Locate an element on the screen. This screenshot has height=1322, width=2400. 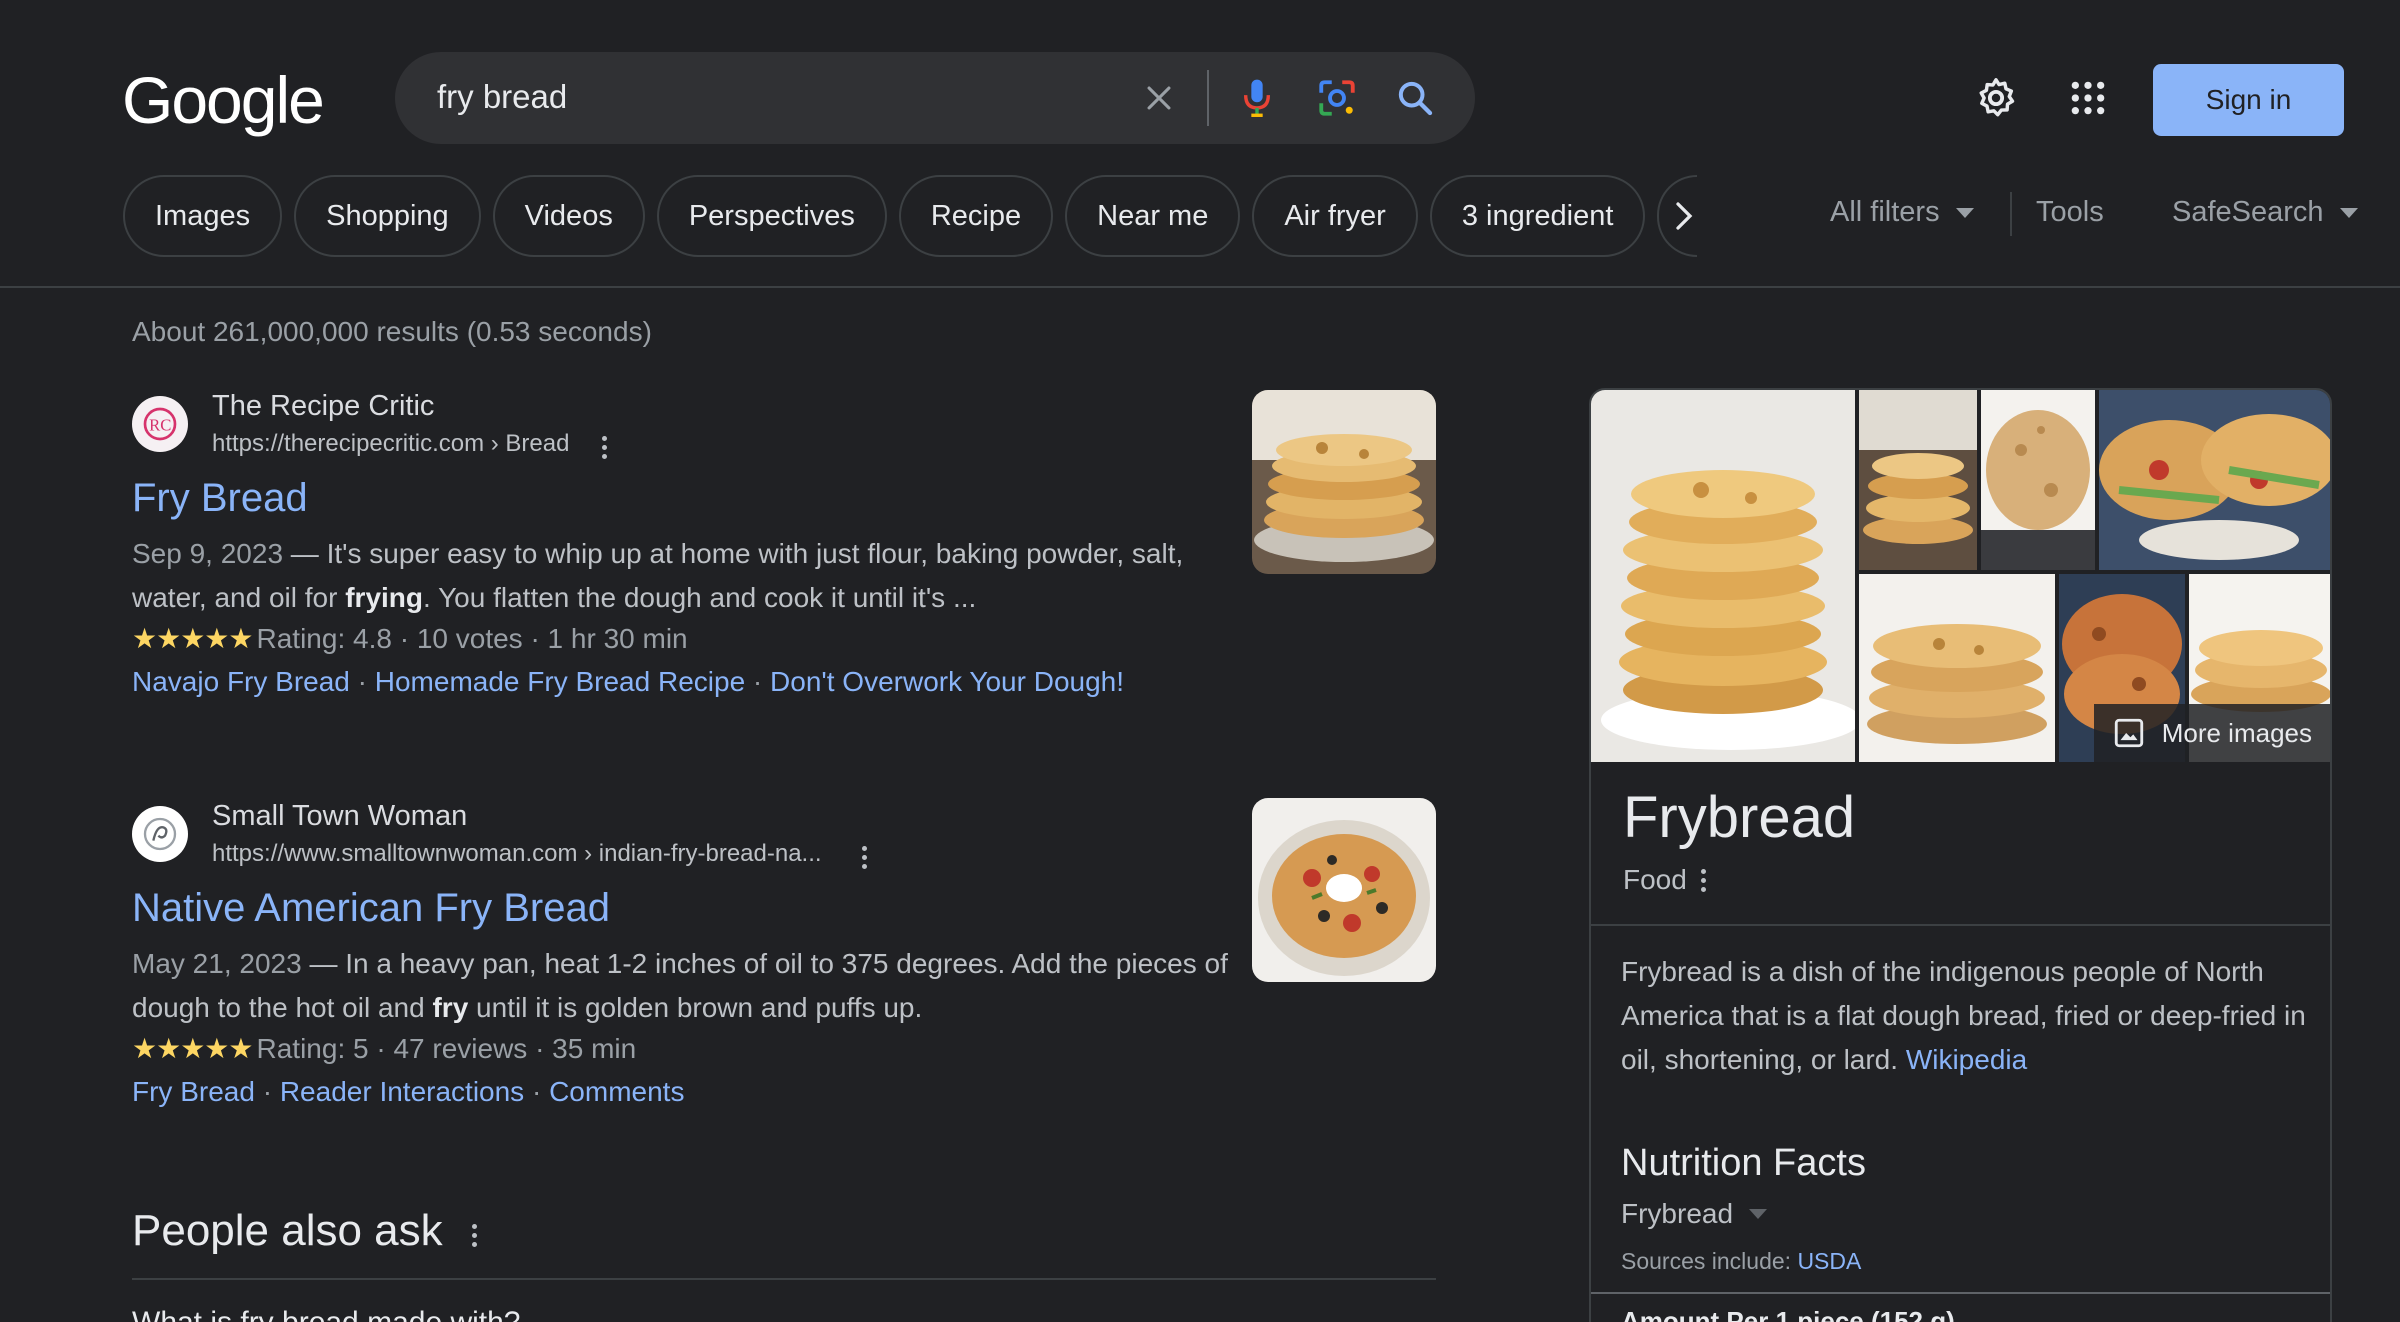
rating-text: Rating: 5 · 47 reviews · 35 min is located at coordinates (446, 1048).